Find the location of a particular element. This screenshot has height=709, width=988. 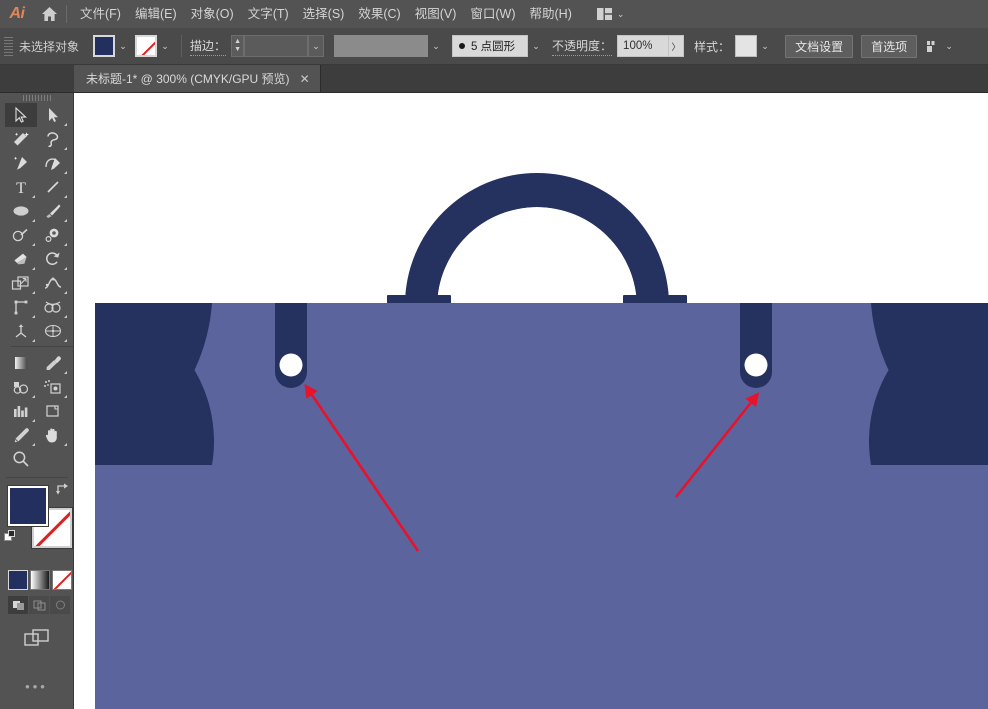

draw-behind-button is located at coordinates (39, 605).